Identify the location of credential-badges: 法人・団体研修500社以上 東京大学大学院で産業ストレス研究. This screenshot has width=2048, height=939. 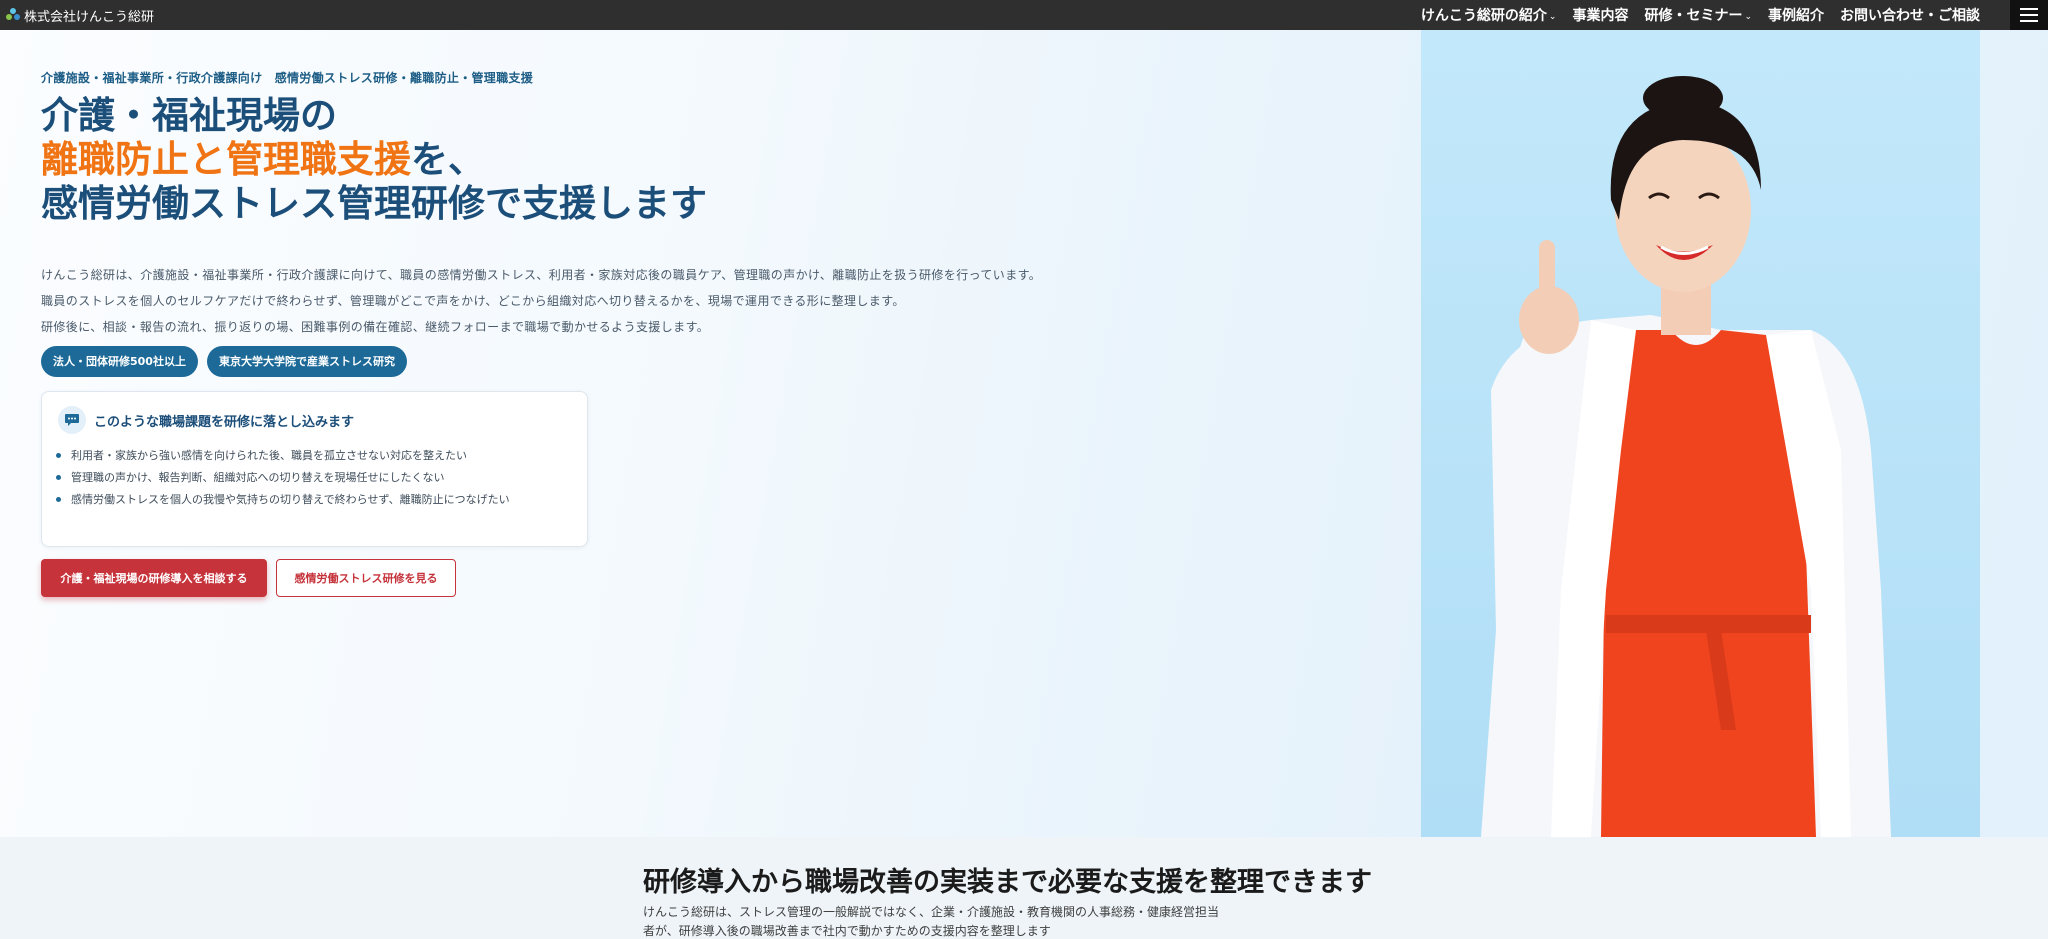
(224, 361).